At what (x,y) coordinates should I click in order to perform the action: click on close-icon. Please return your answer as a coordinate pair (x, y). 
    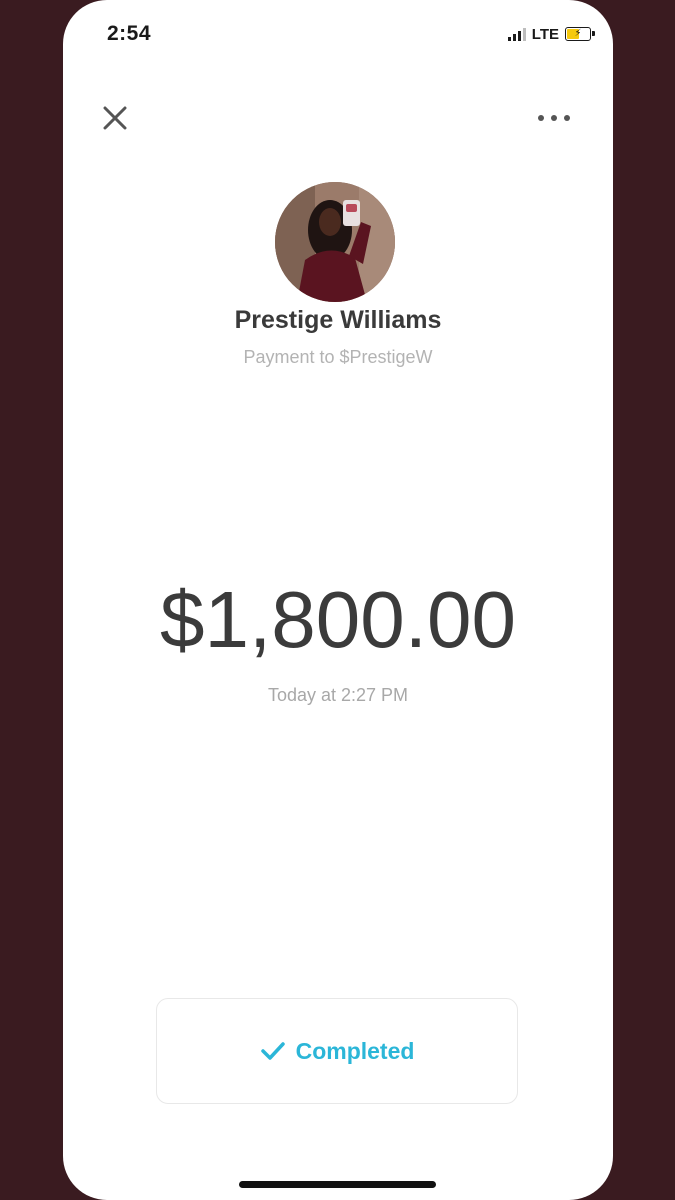
    Looking at the image, I should click on (115, 118).